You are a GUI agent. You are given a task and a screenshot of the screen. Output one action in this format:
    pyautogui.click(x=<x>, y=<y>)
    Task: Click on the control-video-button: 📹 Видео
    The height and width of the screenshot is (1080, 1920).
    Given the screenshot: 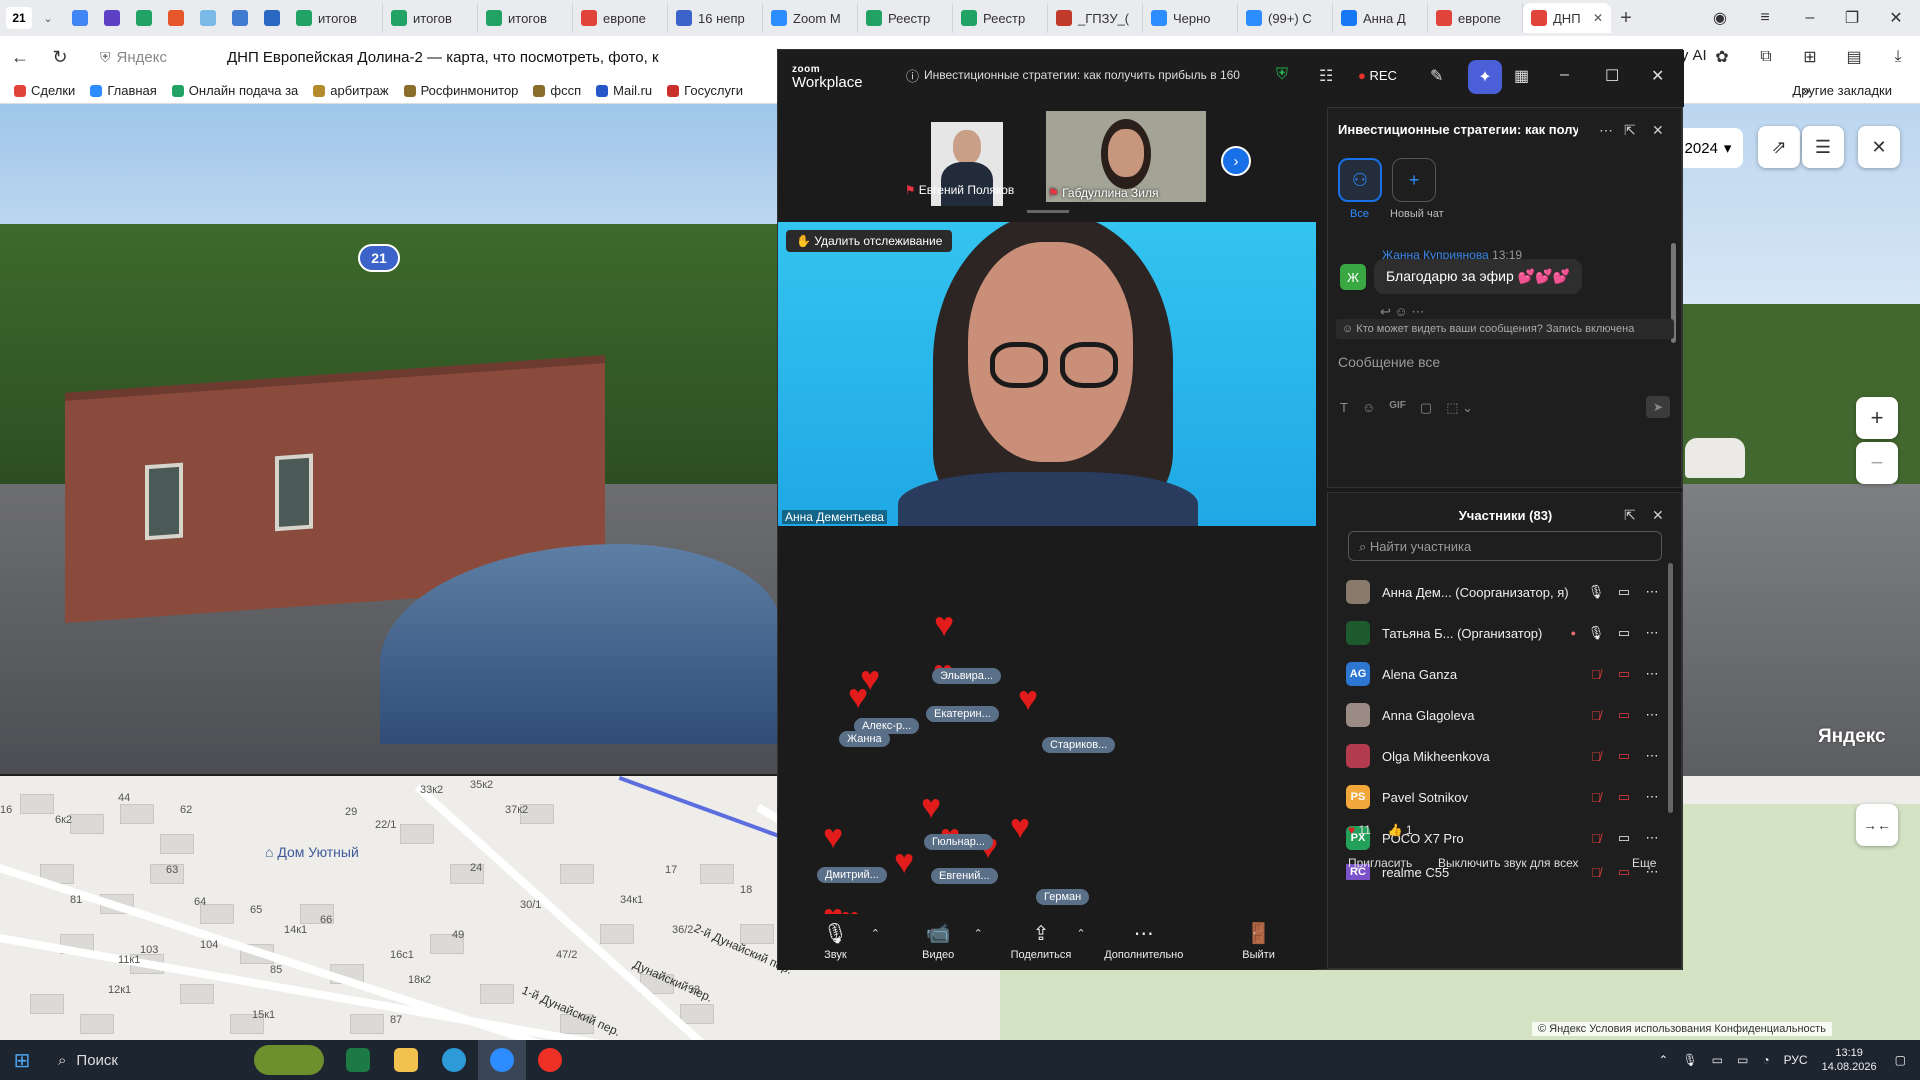 What is the action you would take?
    pyautogui.click(x=938, y=942)
    